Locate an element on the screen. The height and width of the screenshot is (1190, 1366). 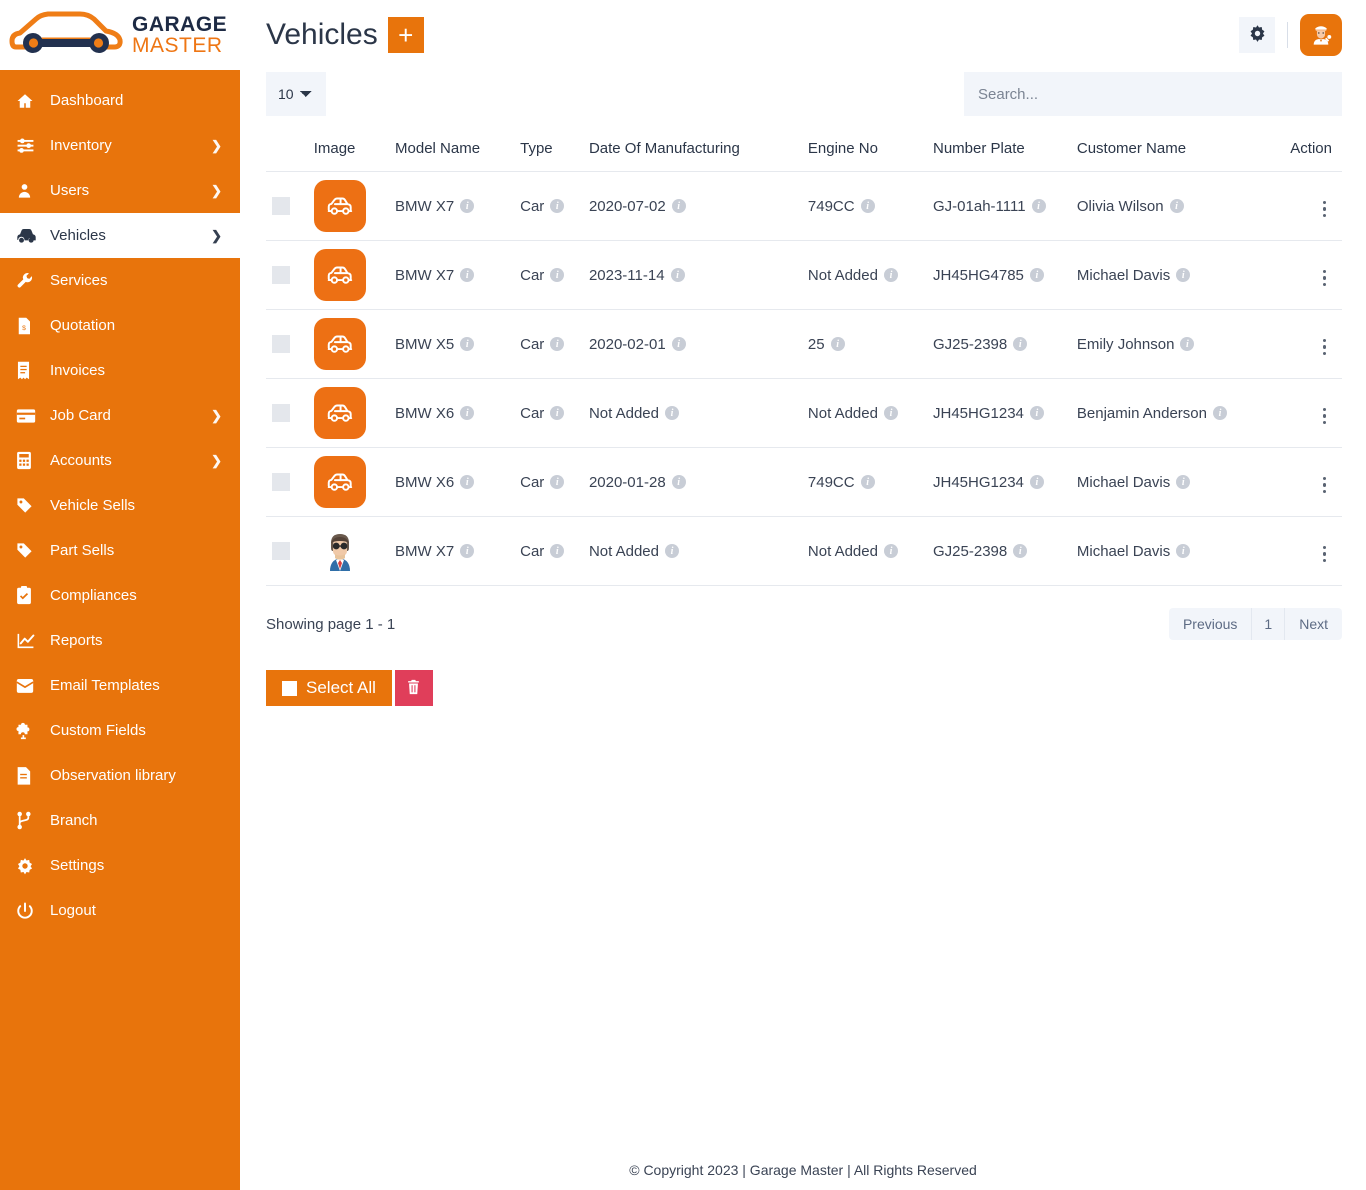
bulk-delete-button is located at coordinates (413, 688).